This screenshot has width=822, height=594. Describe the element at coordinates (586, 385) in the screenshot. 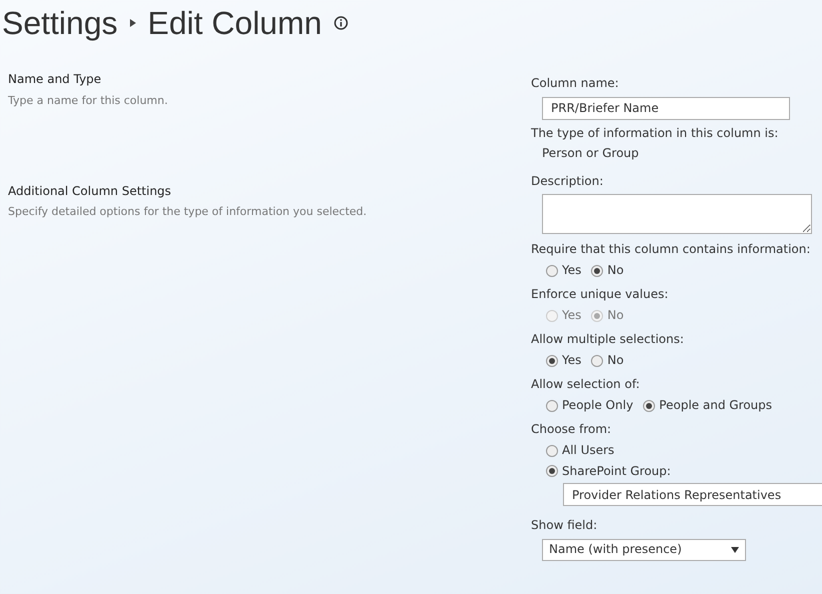

I see `field-label: Allow selection of:` at that location.